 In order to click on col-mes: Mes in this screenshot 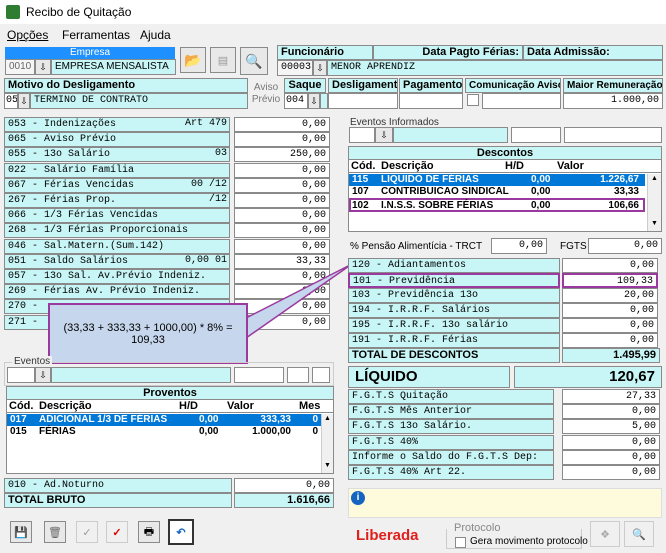, I will do `click(310, 406)`.